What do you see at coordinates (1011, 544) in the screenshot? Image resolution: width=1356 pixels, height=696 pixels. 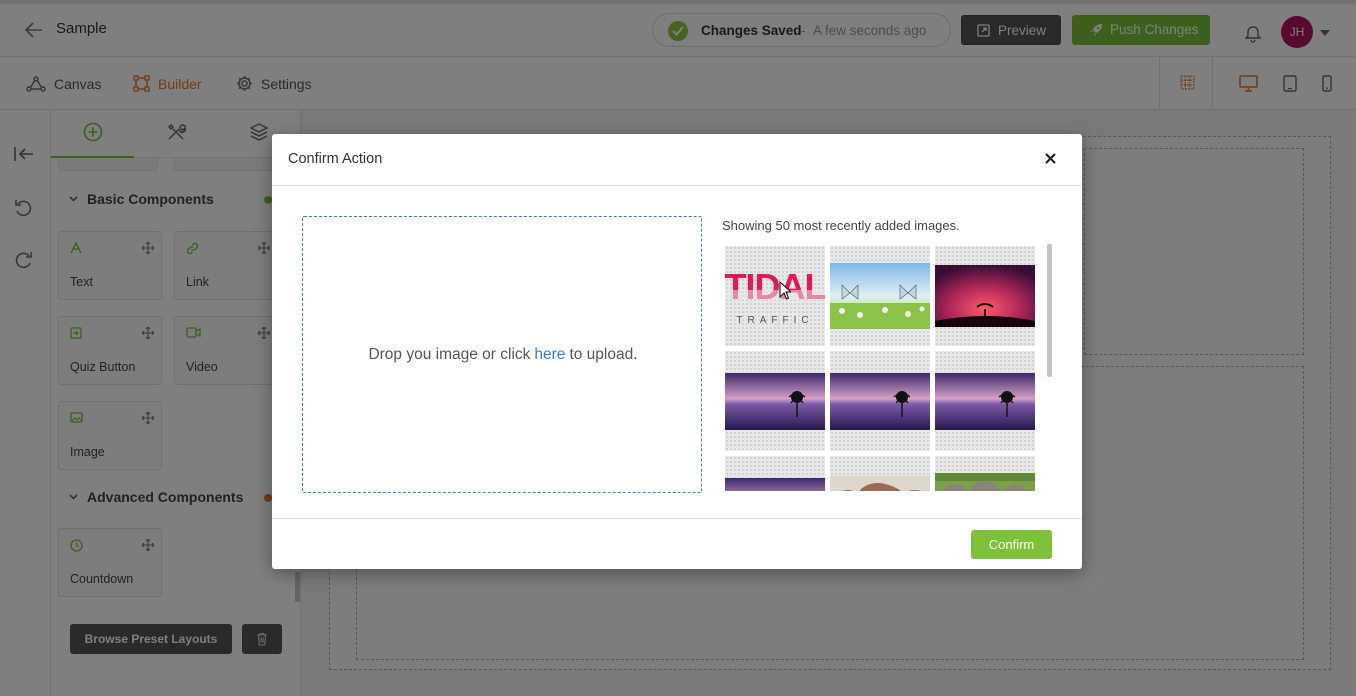 I see `confirm-button: Confirm` at bounding box center [1011, 544].